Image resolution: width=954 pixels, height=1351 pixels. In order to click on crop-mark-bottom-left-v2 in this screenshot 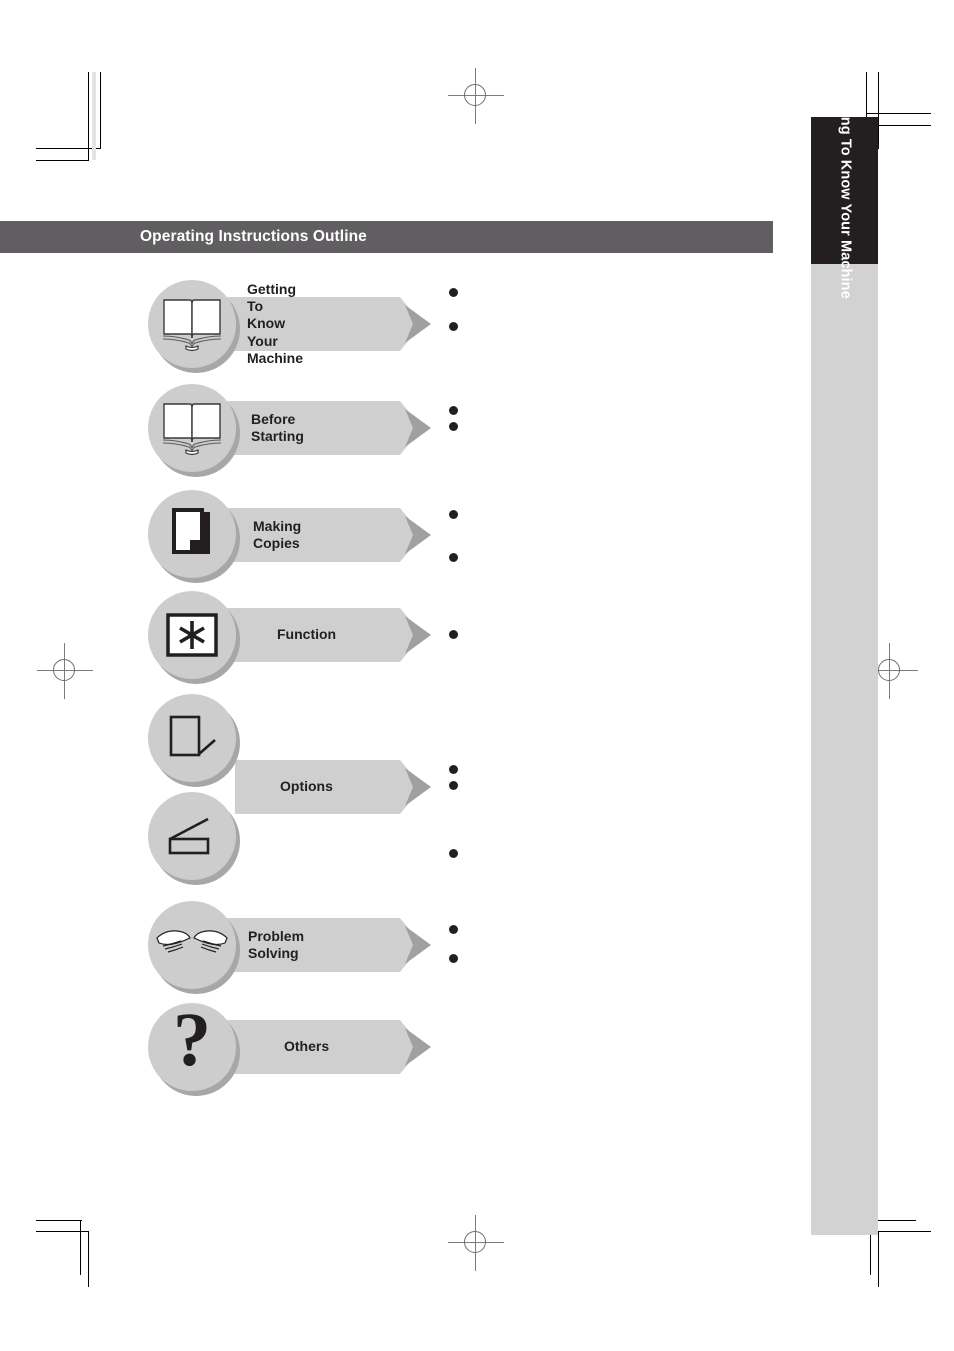, I will do `click(88, 1259)`.